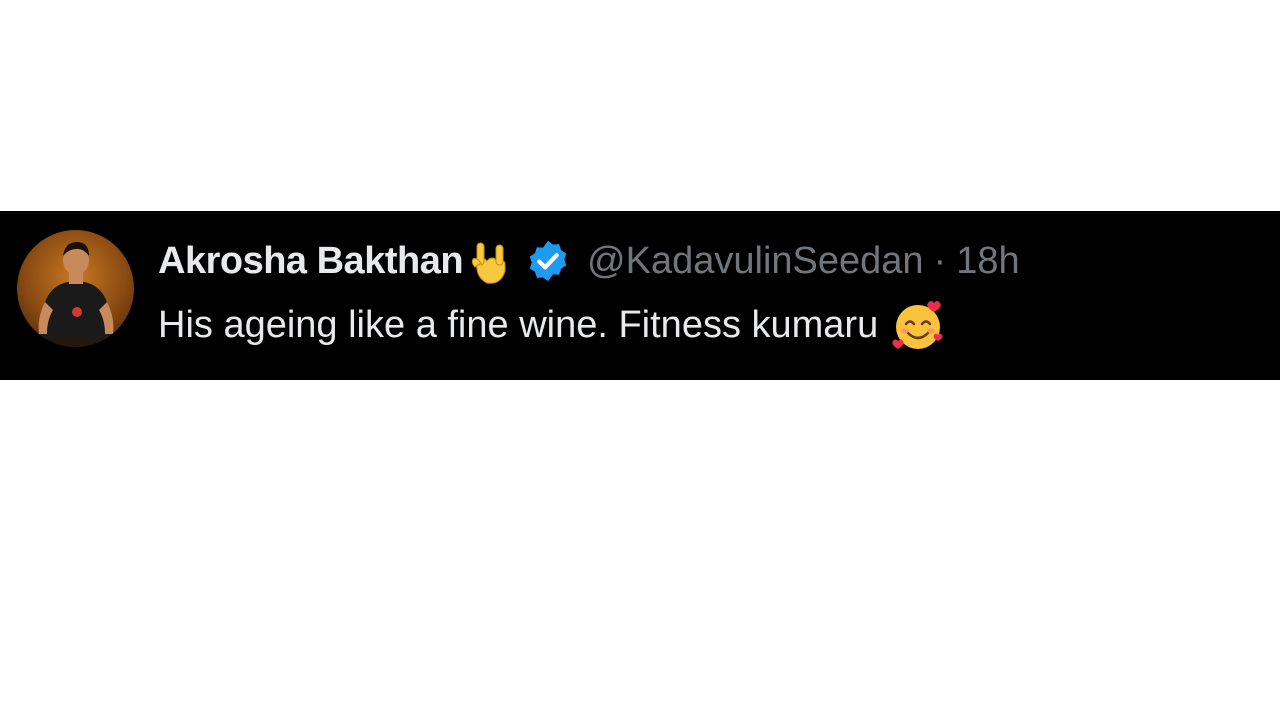 Image resolution: width=1280 pixels, height=720 pixels. What do you see at coordinates (918, 325) in the screenshot?
I see `smiling-face-with-hearts-icon` at bounding box center [918, 325].